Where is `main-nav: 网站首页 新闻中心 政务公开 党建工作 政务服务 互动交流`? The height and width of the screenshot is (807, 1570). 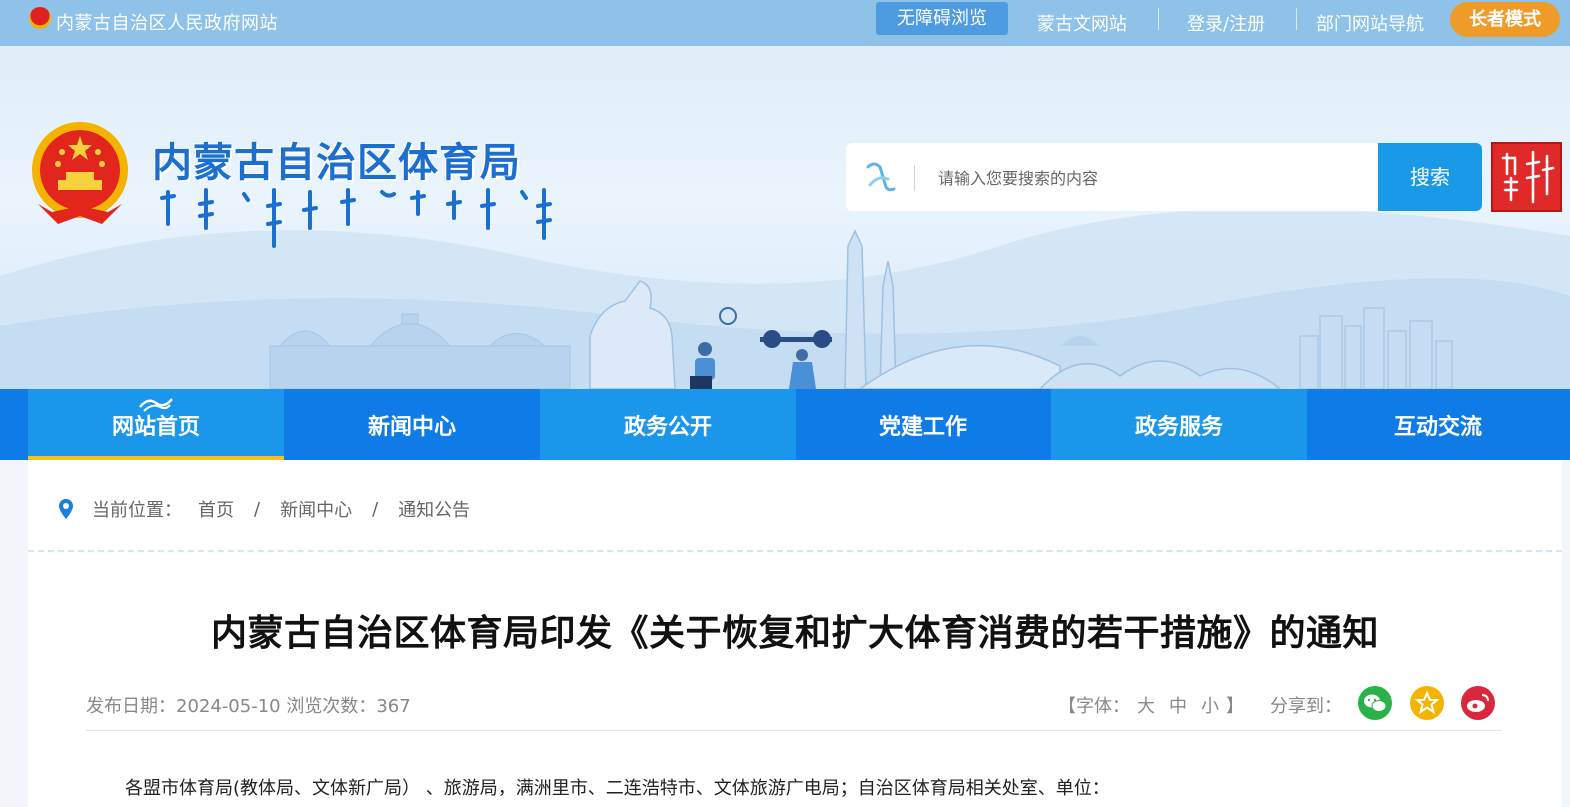 main-nav: 网站首页 新闻中心 政务公开 党建工作 政务服务 互动交流 is located at coordinates (785, 424).